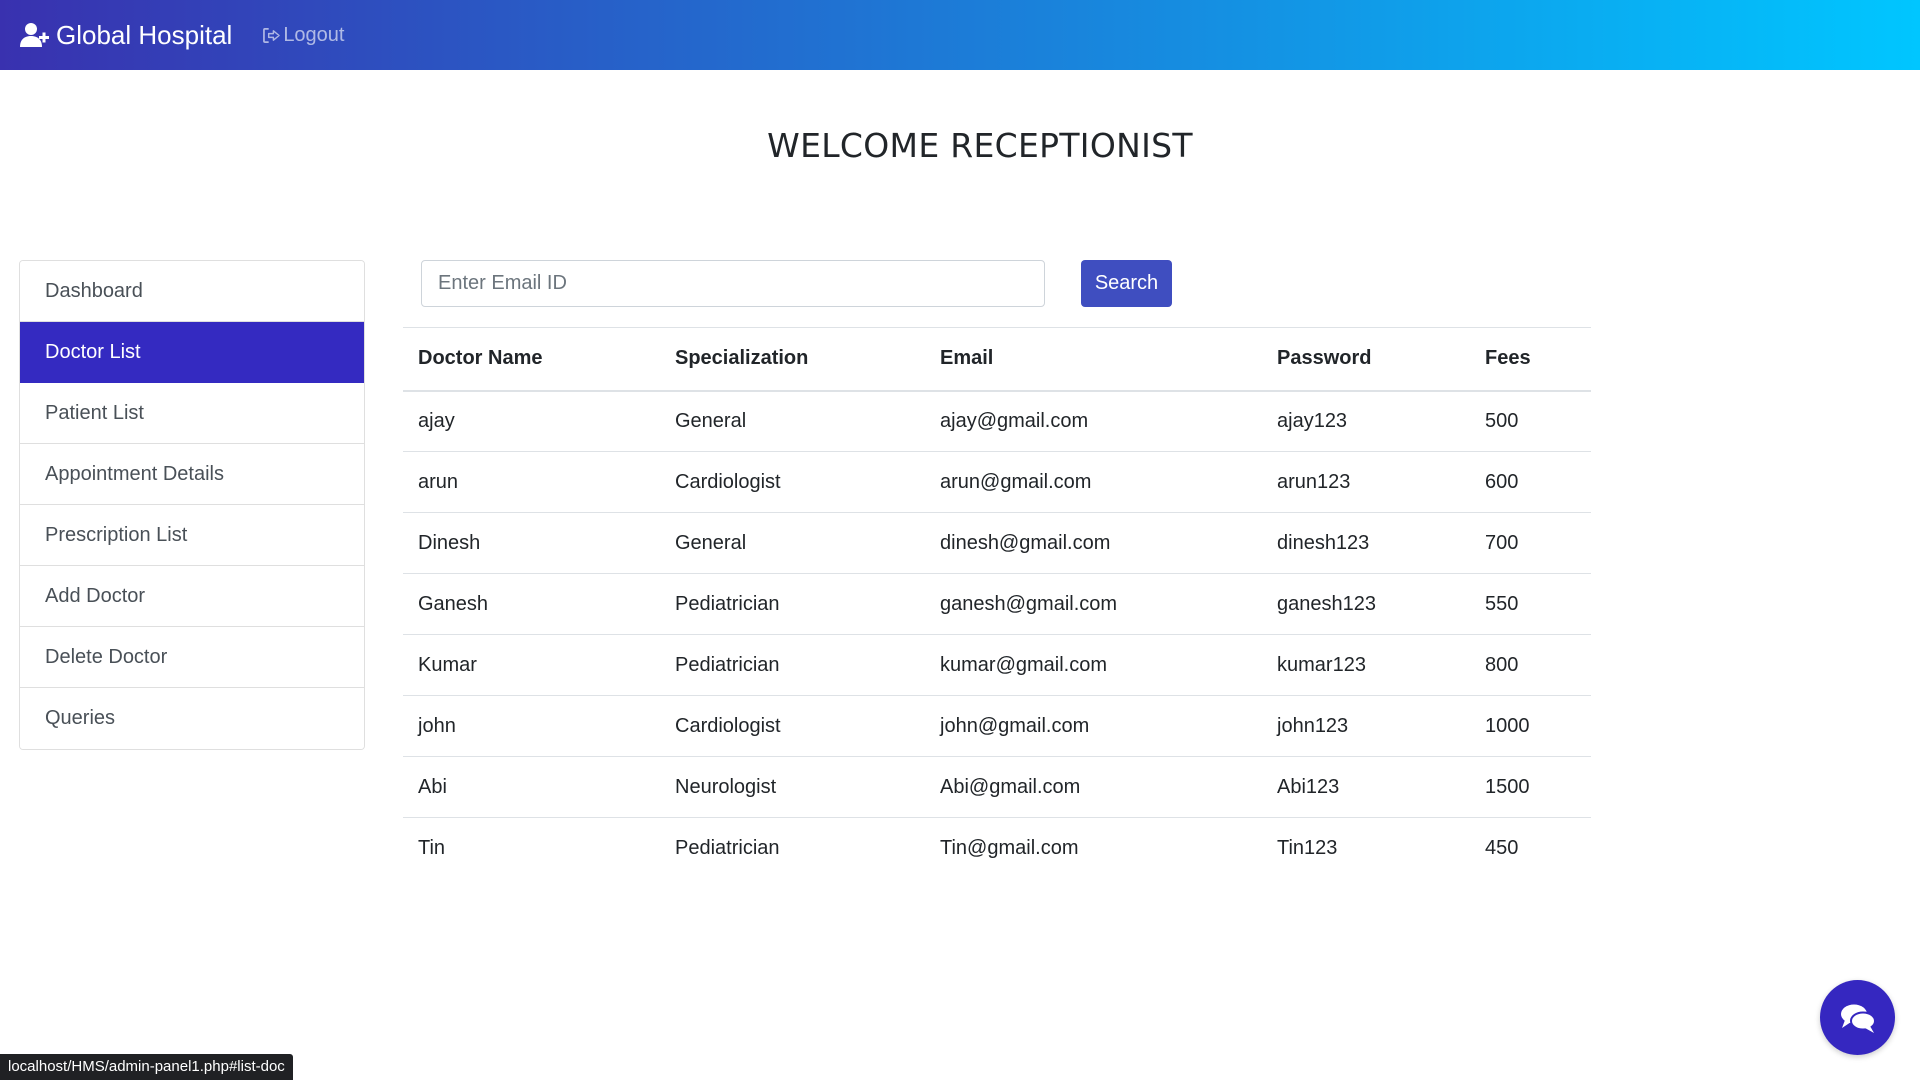 This screenshot has height=1080, width=1920. What do you see at coordinates (34, 35) in the screenshot?
I see `user-plus-icon` at bounding box center [34, 35].